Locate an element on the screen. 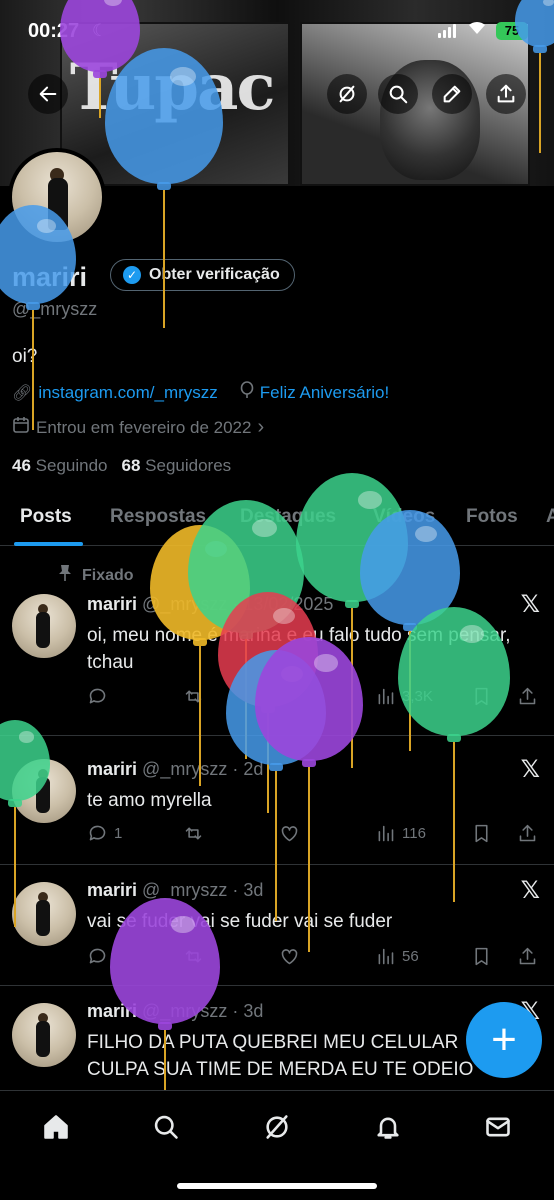 Image resolution: width=554 pixels, height=1200 pixels. focus-moon-icon: ☾ is located at coordinates (100, 30).